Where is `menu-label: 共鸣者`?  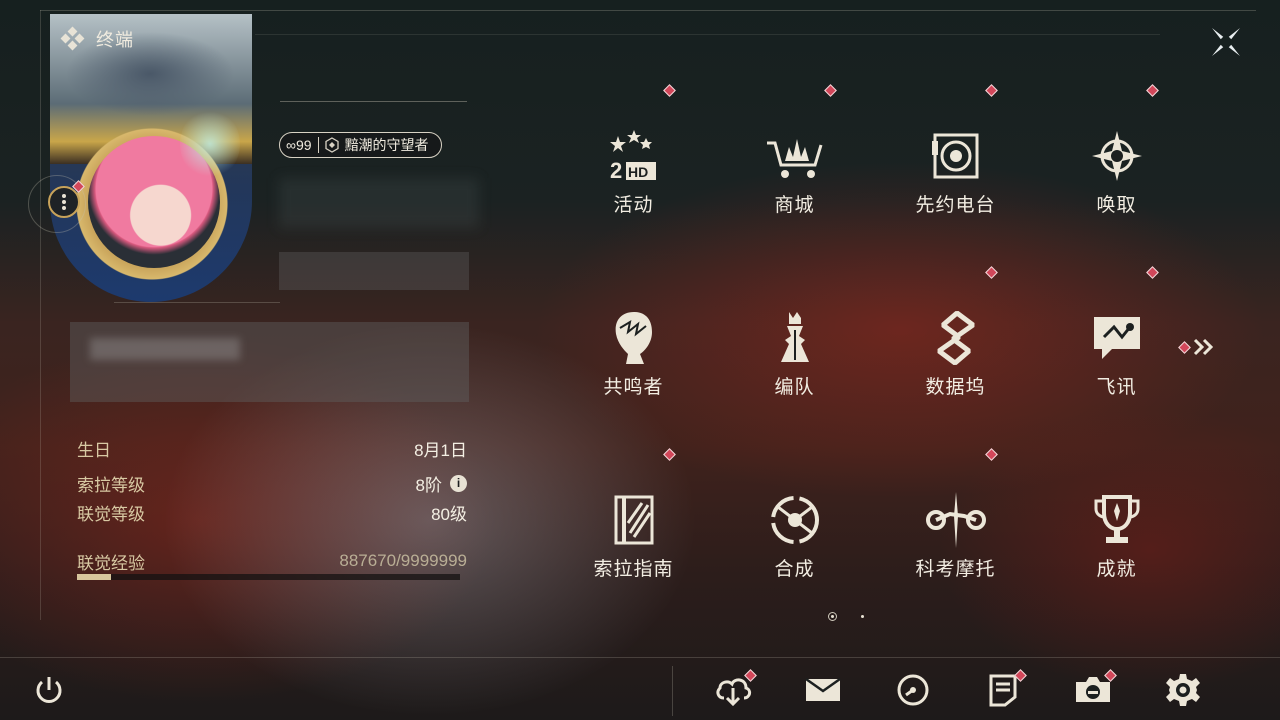 menu-label: 共鸣者 is located at coordinates (633, 387).